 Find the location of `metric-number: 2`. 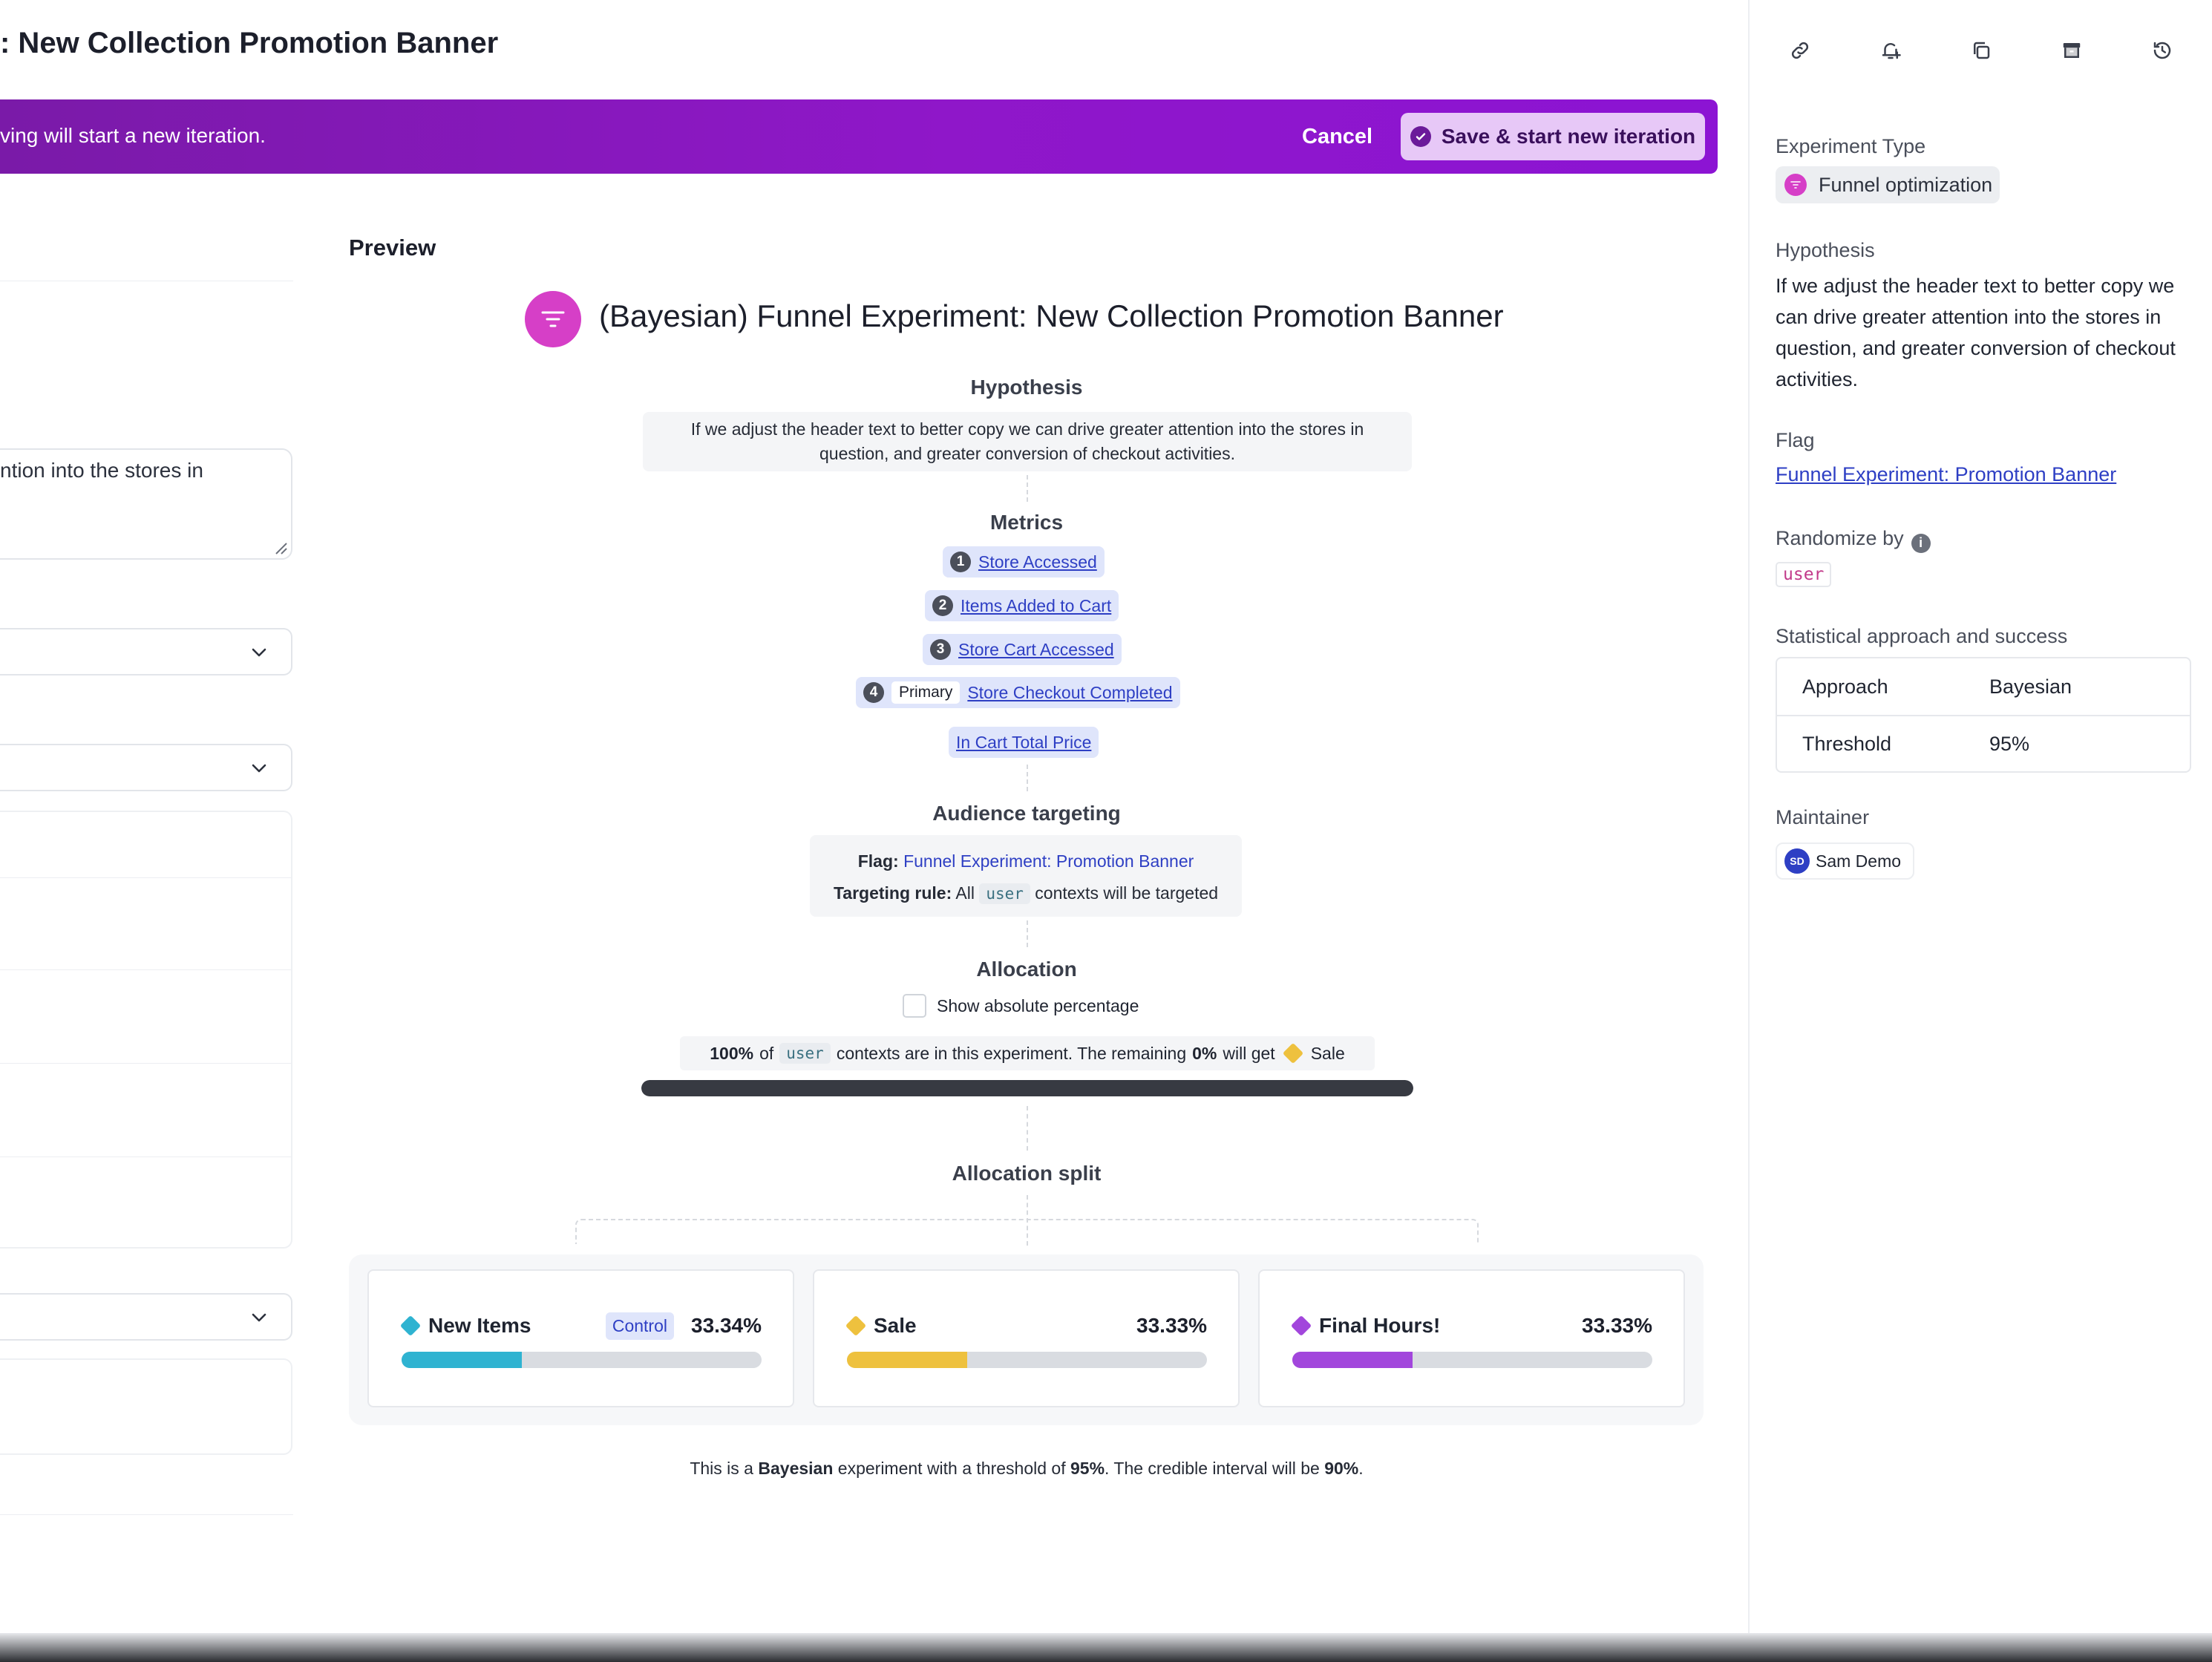

metric-number: 2 is located at coordinates (942, 605).